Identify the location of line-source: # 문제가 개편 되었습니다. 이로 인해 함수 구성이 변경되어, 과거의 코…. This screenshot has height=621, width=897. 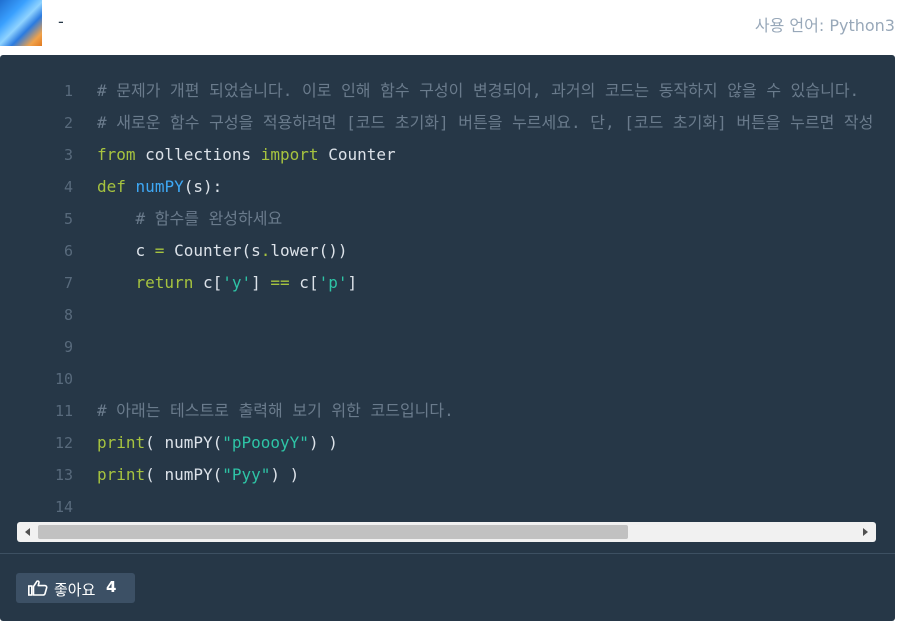
(478, 91).